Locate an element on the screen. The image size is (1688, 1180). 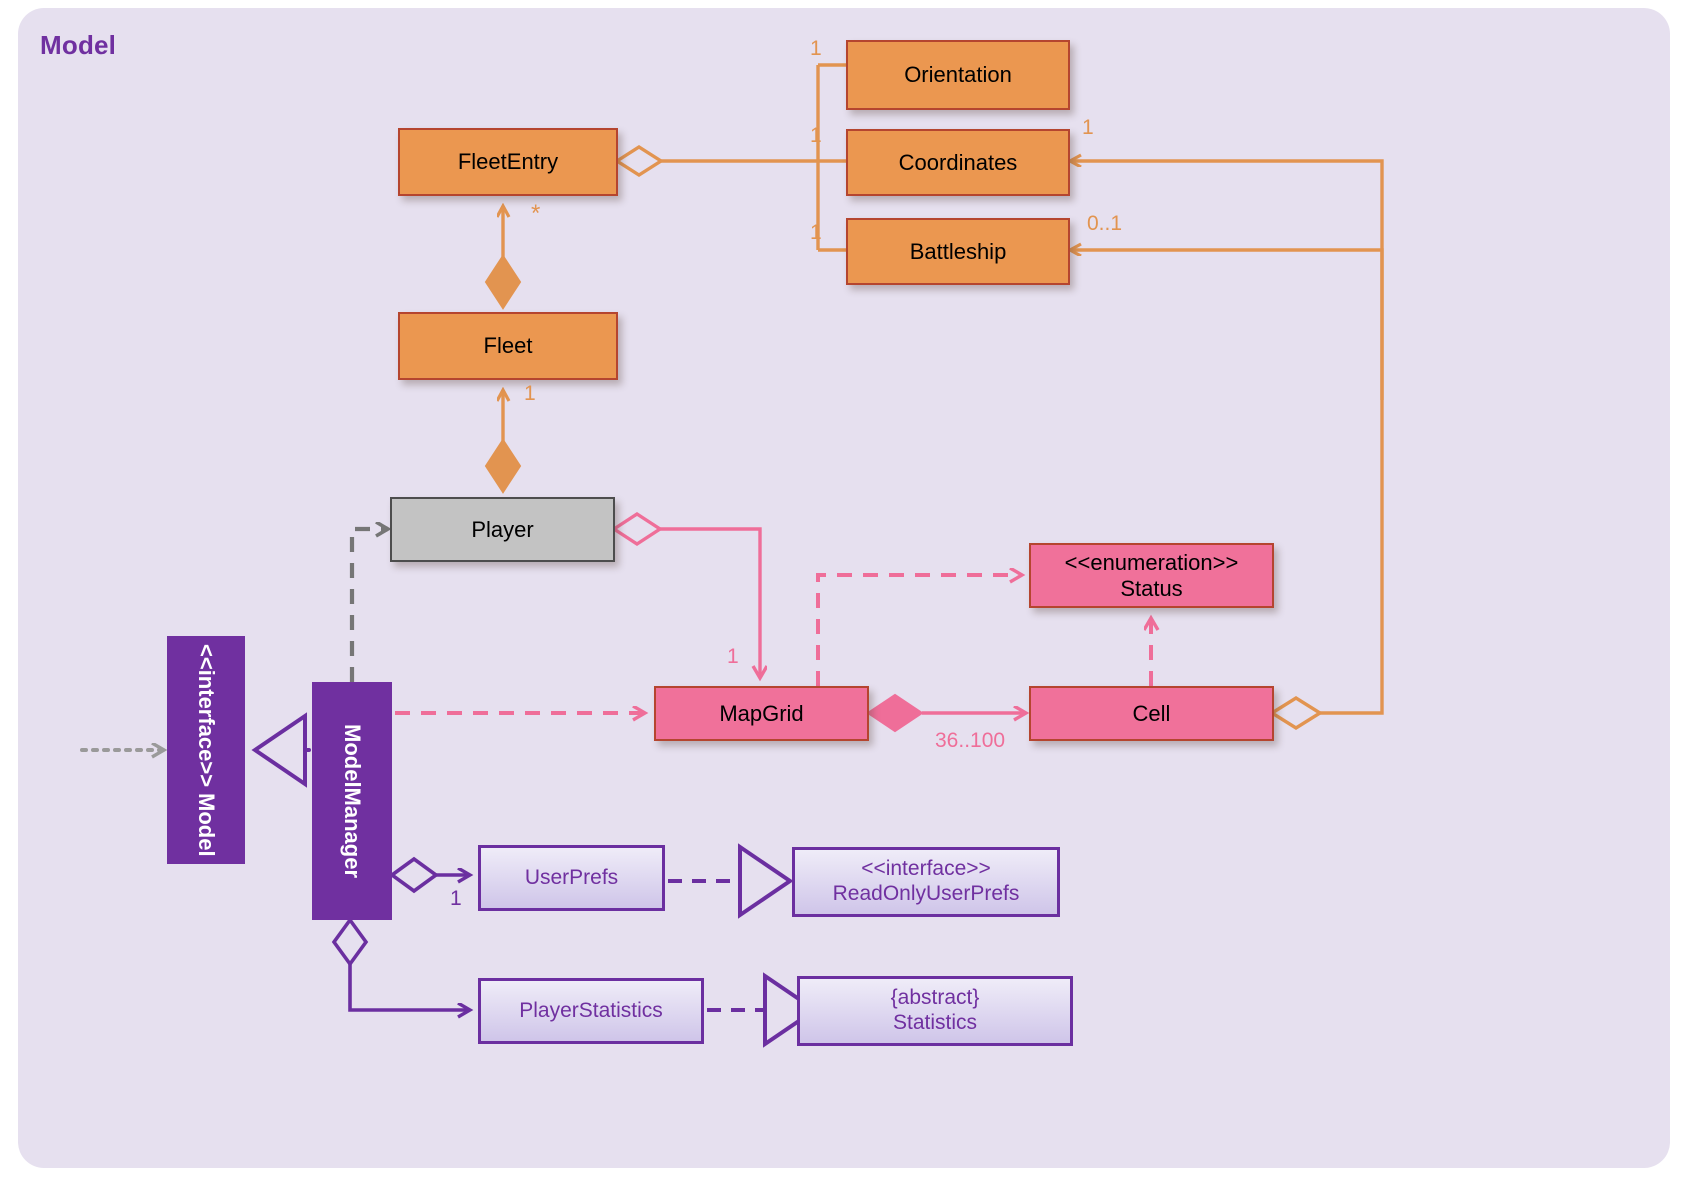
class-name-fleetentry: FleetEntry is located at coordinates (508, 162).